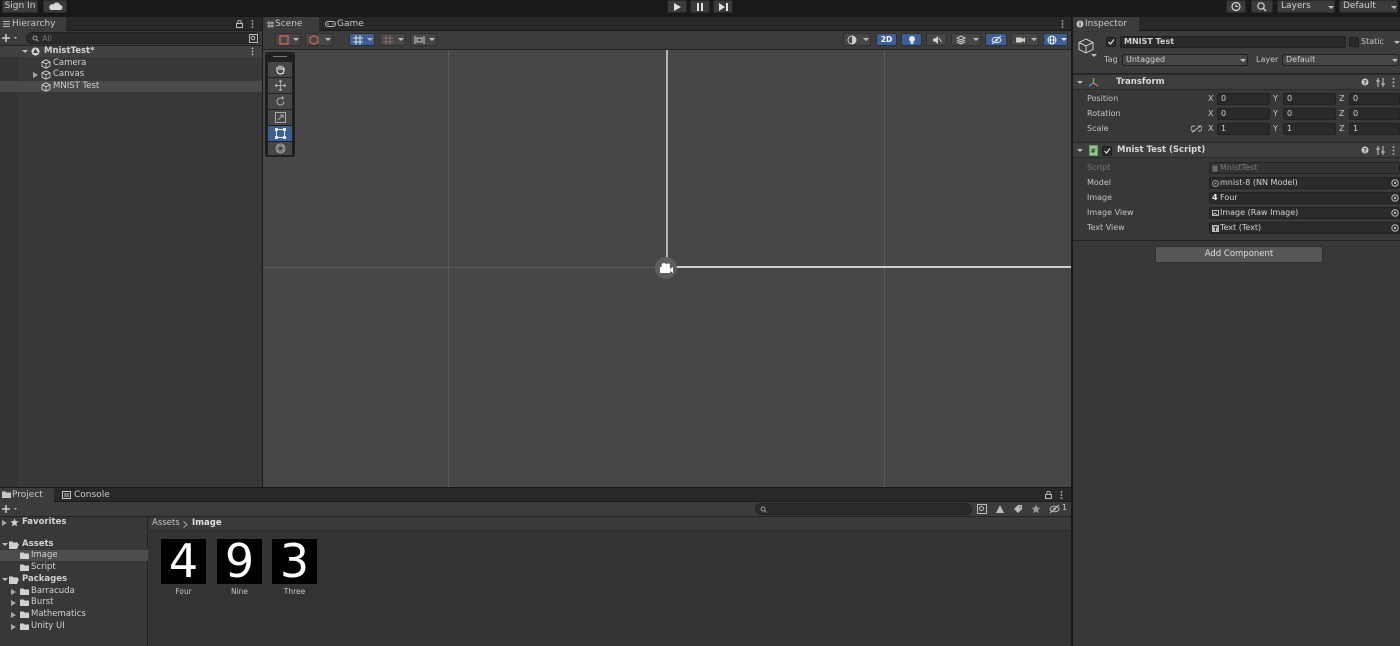 This screenshot has width=1400, height=646. Describe the element at coordinates (288, 39) in the screenshot. I see `tool-handle-dropdown` at that location.